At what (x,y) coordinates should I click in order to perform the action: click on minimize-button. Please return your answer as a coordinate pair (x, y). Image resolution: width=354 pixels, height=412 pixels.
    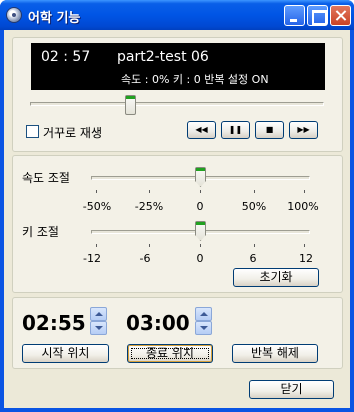
    Looking at the image, I should click on (294, 15).